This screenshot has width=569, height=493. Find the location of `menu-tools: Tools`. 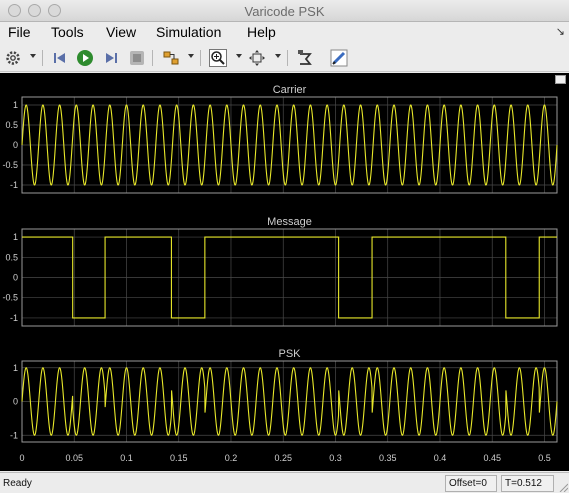

menu-tools: Tools is located at coordinates (67, 32).